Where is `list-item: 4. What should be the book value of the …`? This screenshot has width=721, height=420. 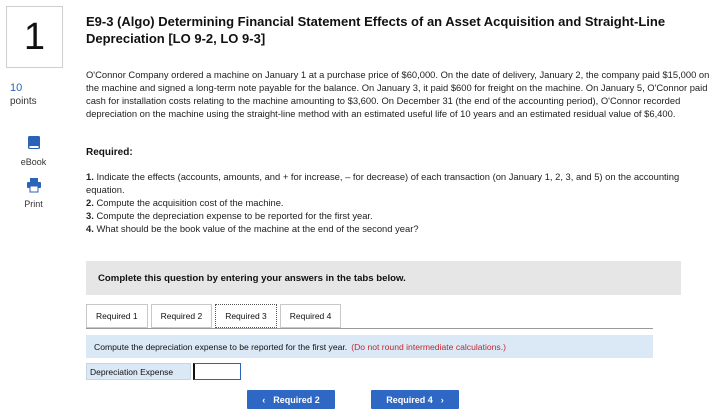
list-item: 4. What should be the book value of the … is located at coordinates (252, 228).